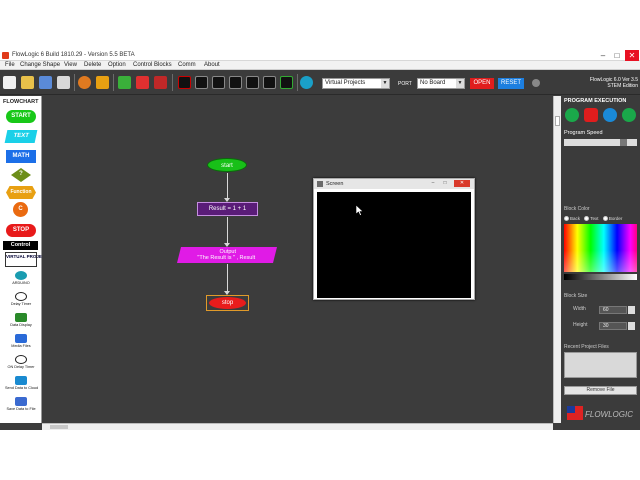 Image resolution: width=640 pixels, height=480 pixels. I want to click on flowlogic-logo: FLOWLOGIC, so click(600, 413).